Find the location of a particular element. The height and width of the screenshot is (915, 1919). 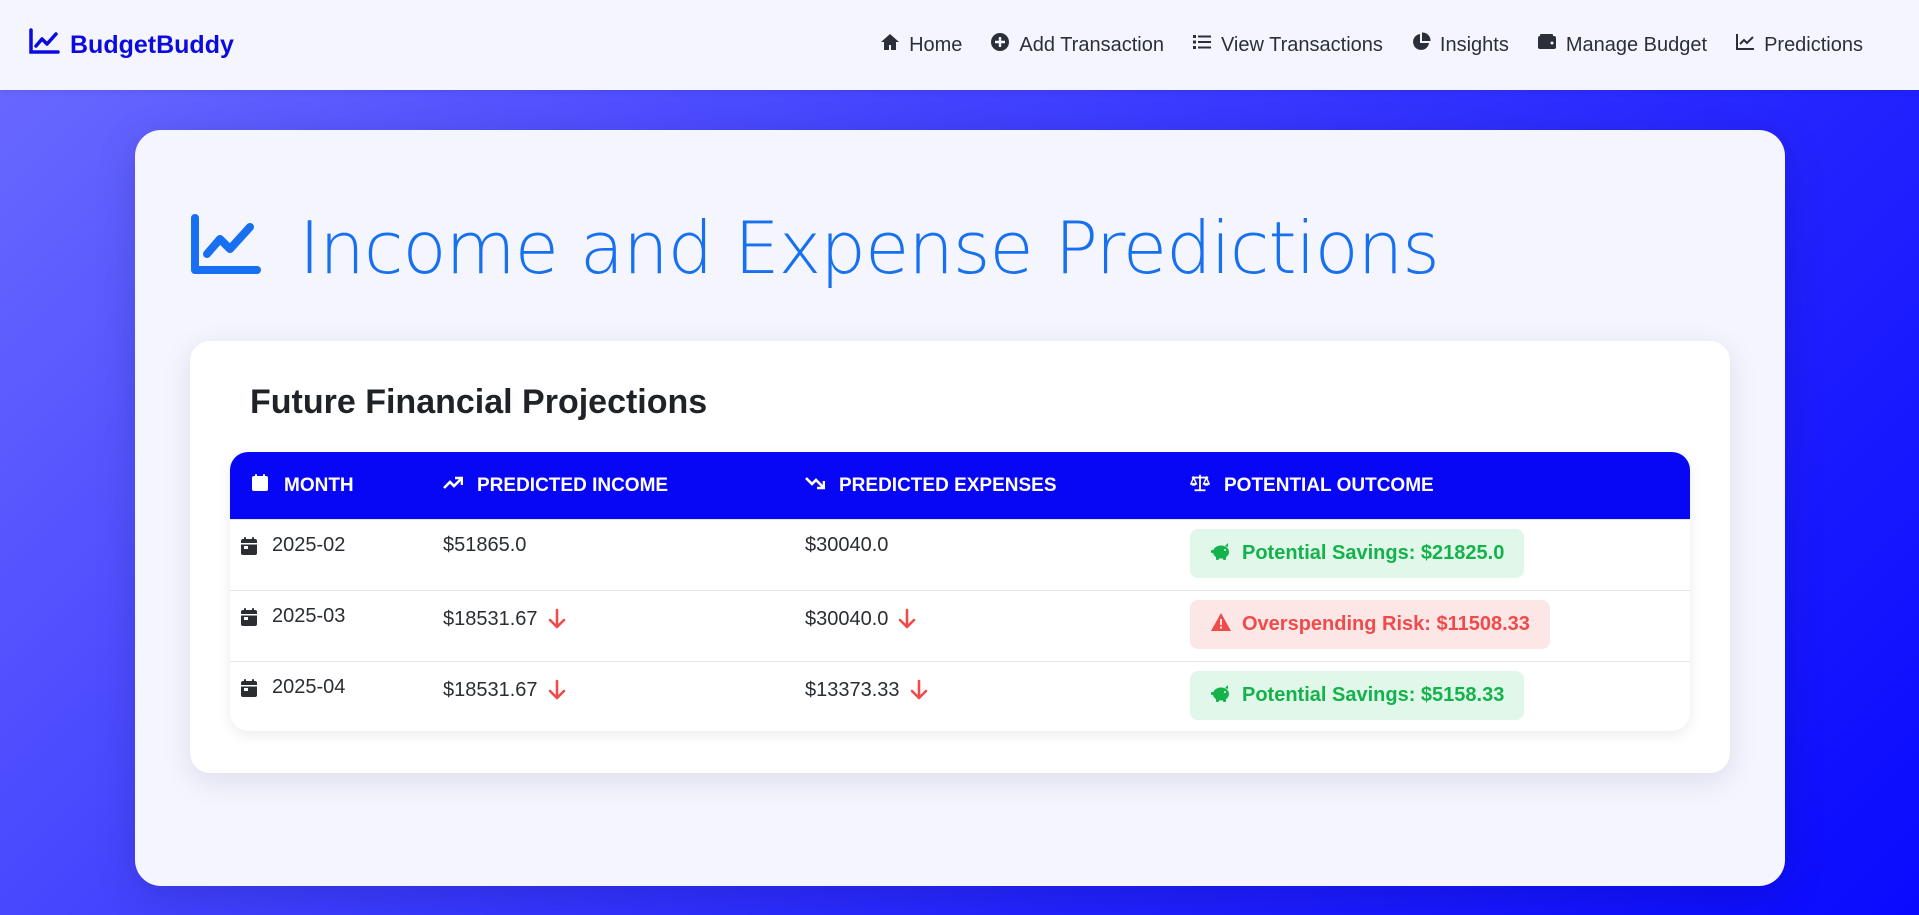

nav-insights: Insights is located at coordinates (1460, 45).